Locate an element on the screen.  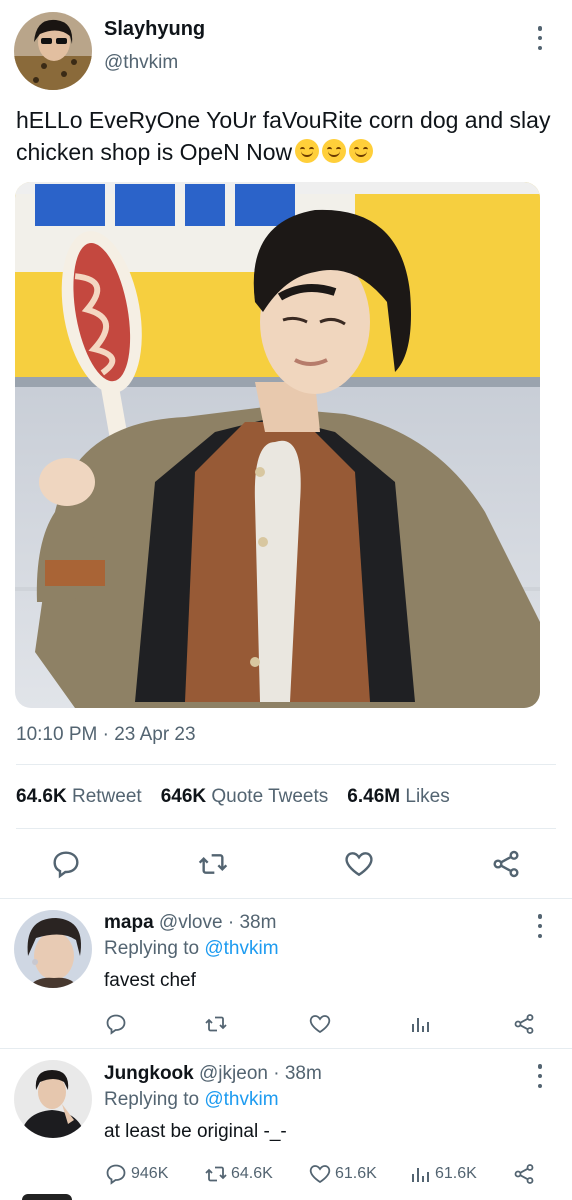
reply-header: Jungkook @jkjeon · 38m is located at coordinates (213, 1074).